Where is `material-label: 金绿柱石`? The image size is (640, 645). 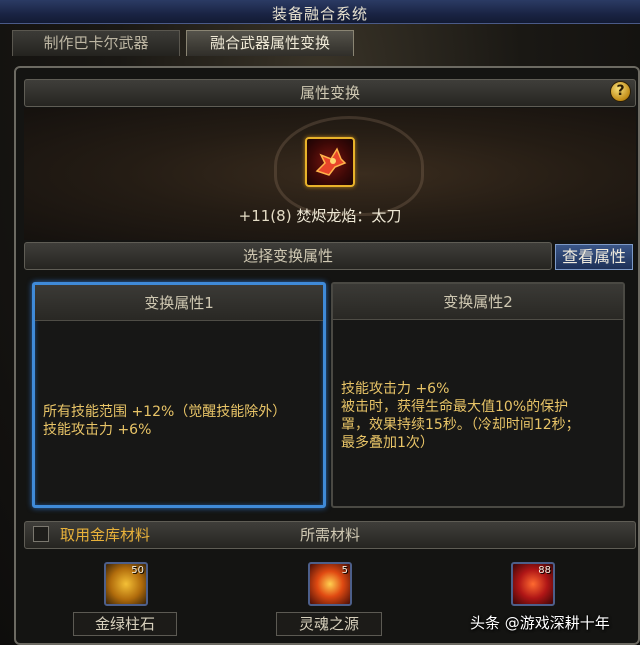 material-label: 金绿柱石 is located at coordinates (125, 624).